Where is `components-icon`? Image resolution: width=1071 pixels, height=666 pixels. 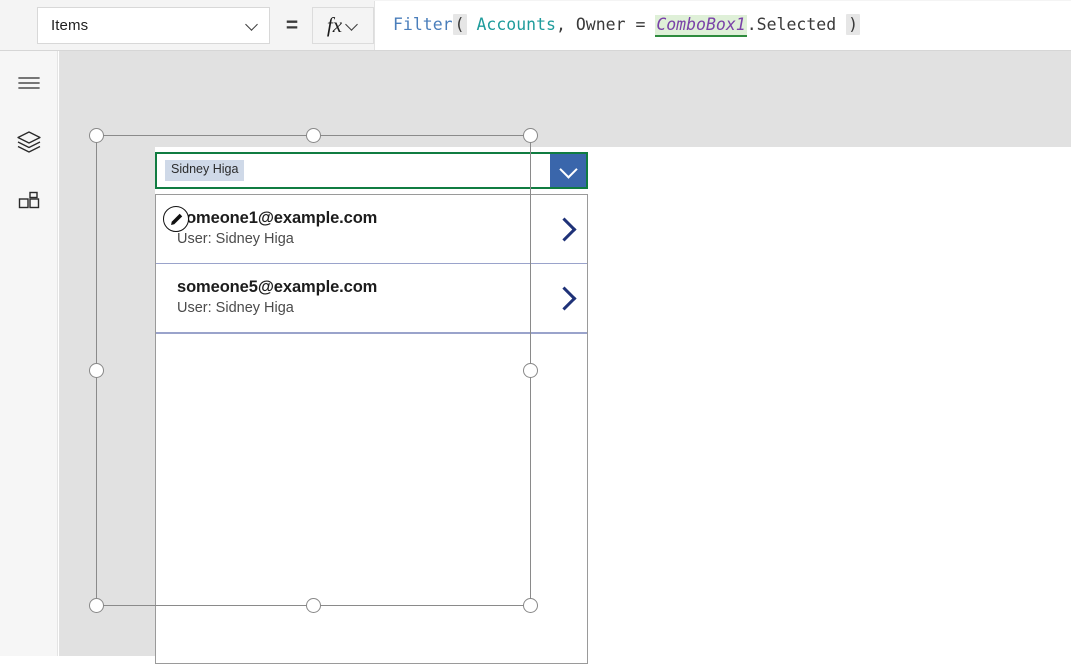 components-icon is located at coordinates (29, 202).